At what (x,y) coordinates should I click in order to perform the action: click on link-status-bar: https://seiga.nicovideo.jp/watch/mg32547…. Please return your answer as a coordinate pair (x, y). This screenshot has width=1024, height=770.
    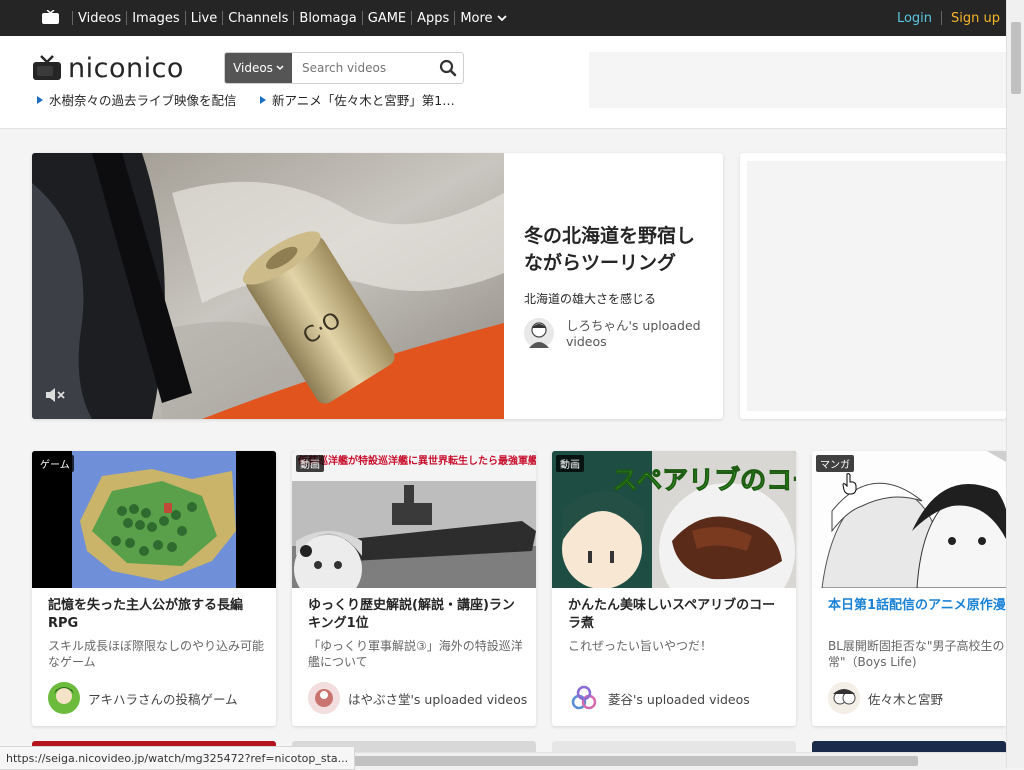
    Looking at the image, I should click on (178, 758).